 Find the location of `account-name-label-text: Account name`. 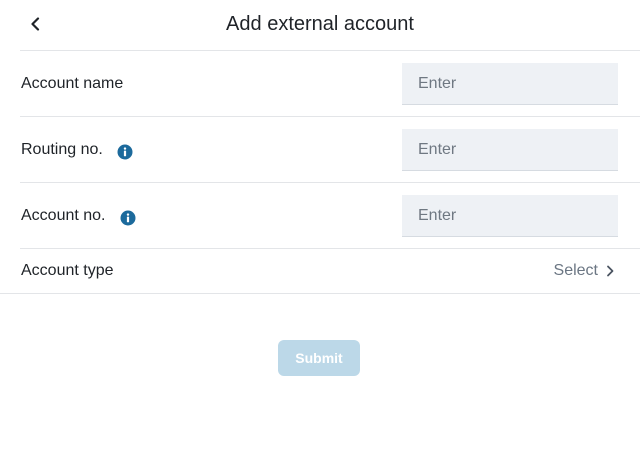

account-name-label-text: Account name is located at coordinates (72, 83).